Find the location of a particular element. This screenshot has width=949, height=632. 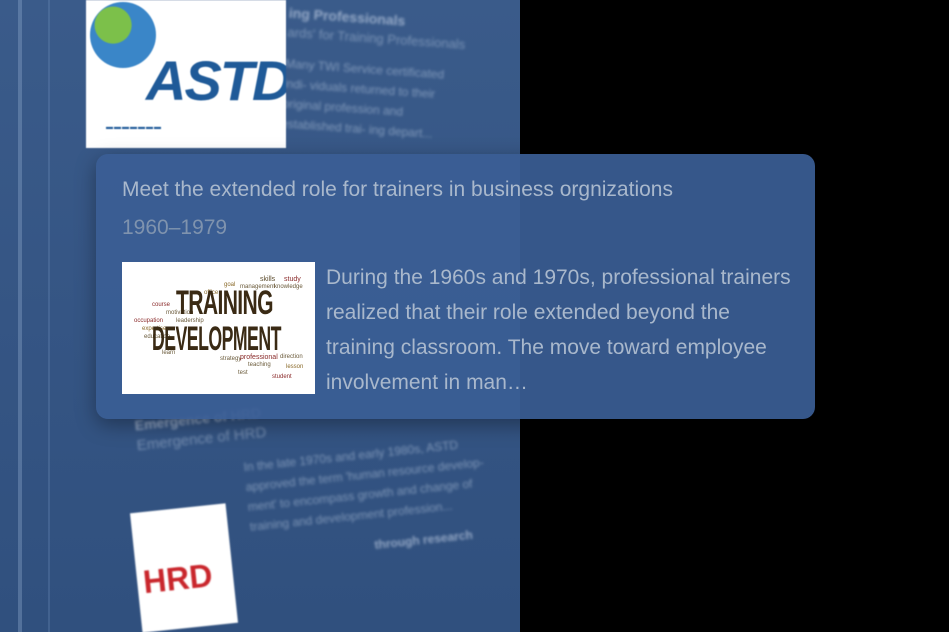

word-cloud-term: student is located at coordinates (282, 377).